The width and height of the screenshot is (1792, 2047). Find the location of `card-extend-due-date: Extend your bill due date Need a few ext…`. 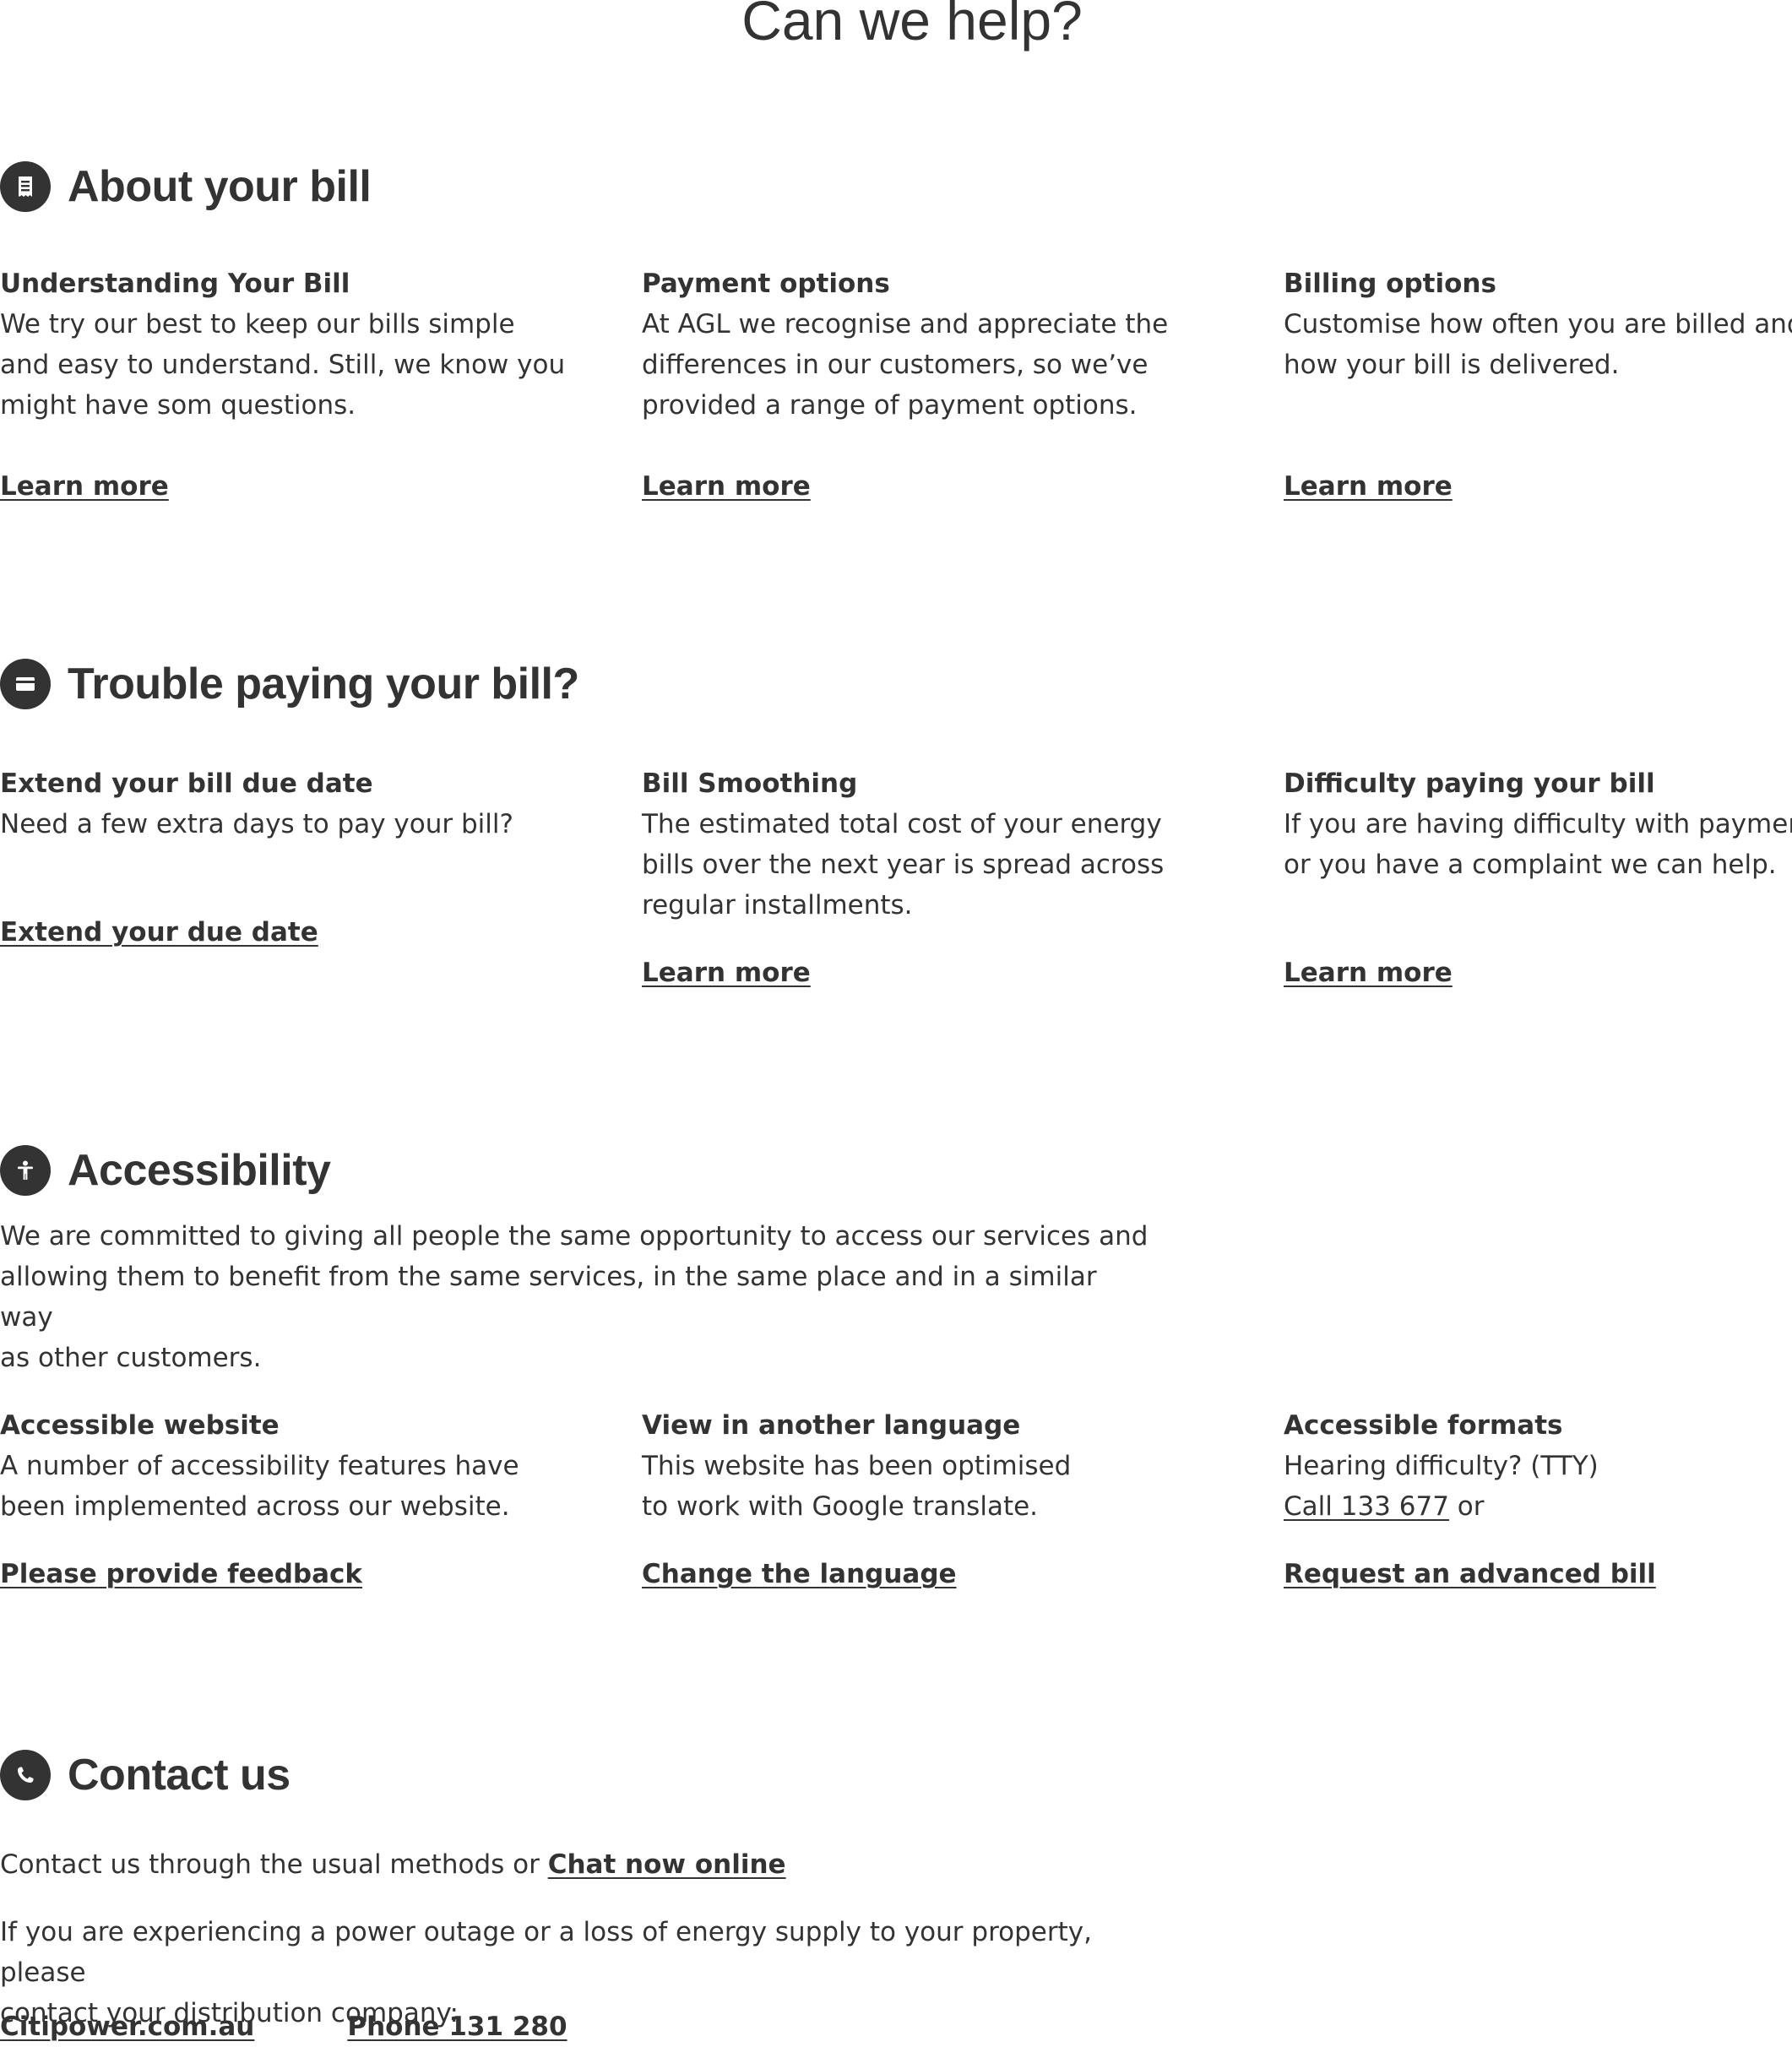

card-extend-due-date: Extend your bill due date Need a few ext… is located at coordinates (287, 855).